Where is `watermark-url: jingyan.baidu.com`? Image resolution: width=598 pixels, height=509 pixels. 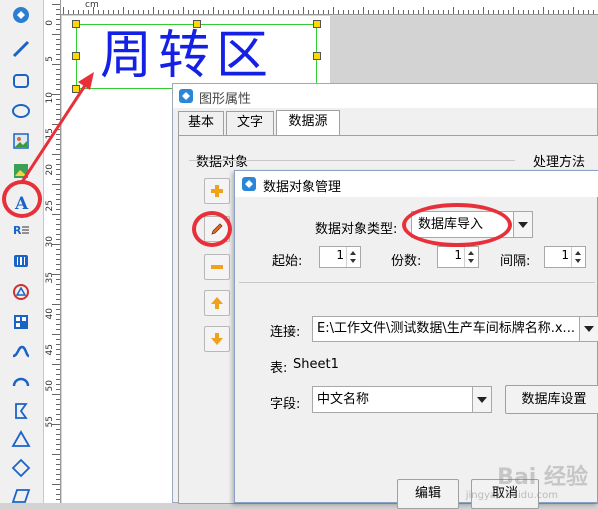
watermark-url: jingyan.baidu.com is located at coordinates (511, 495).